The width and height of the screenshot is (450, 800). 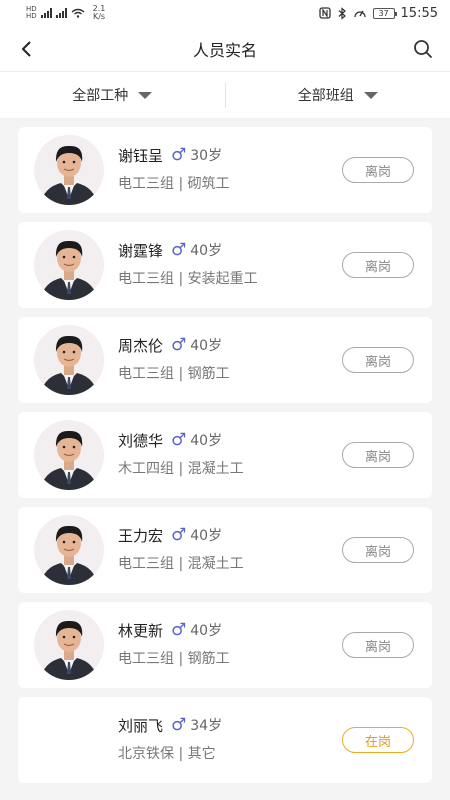 I want to click on battery-level: 37, so click(x=383, y=13).